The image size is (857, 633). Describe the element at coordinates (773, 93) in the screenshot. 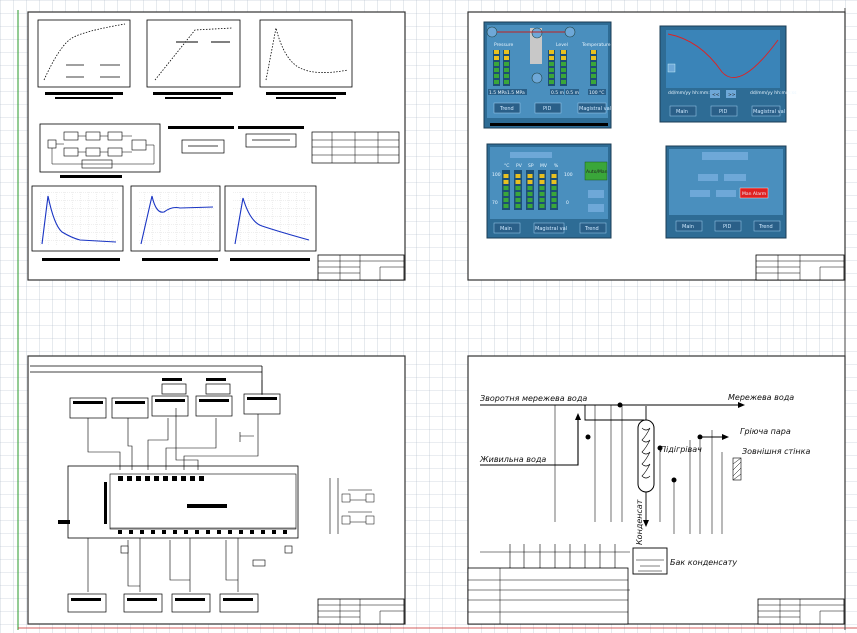

I see `hmi2-axis-right: dd/mm/yy hh:mm:ss` at that location.